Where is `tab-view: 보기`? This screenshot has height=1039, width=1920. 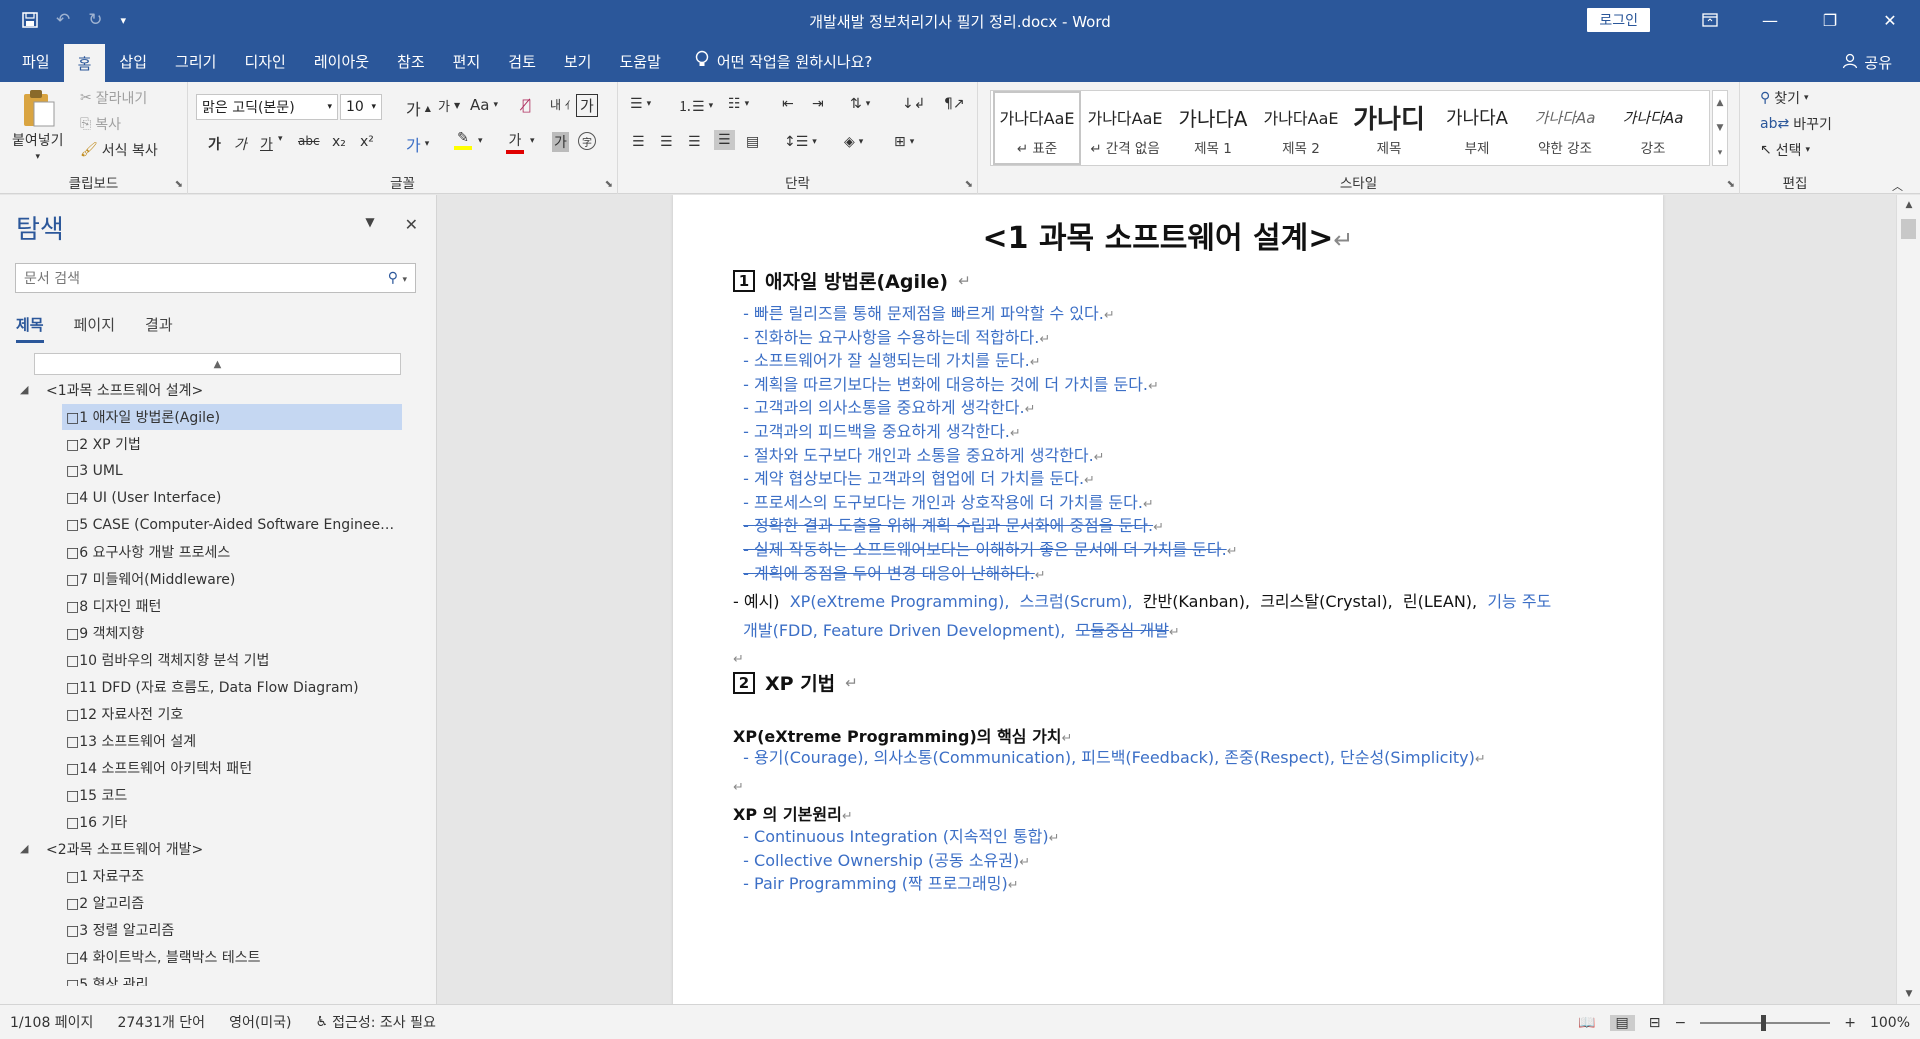
tab-view: 보기 is located at coordinates (578, 61).